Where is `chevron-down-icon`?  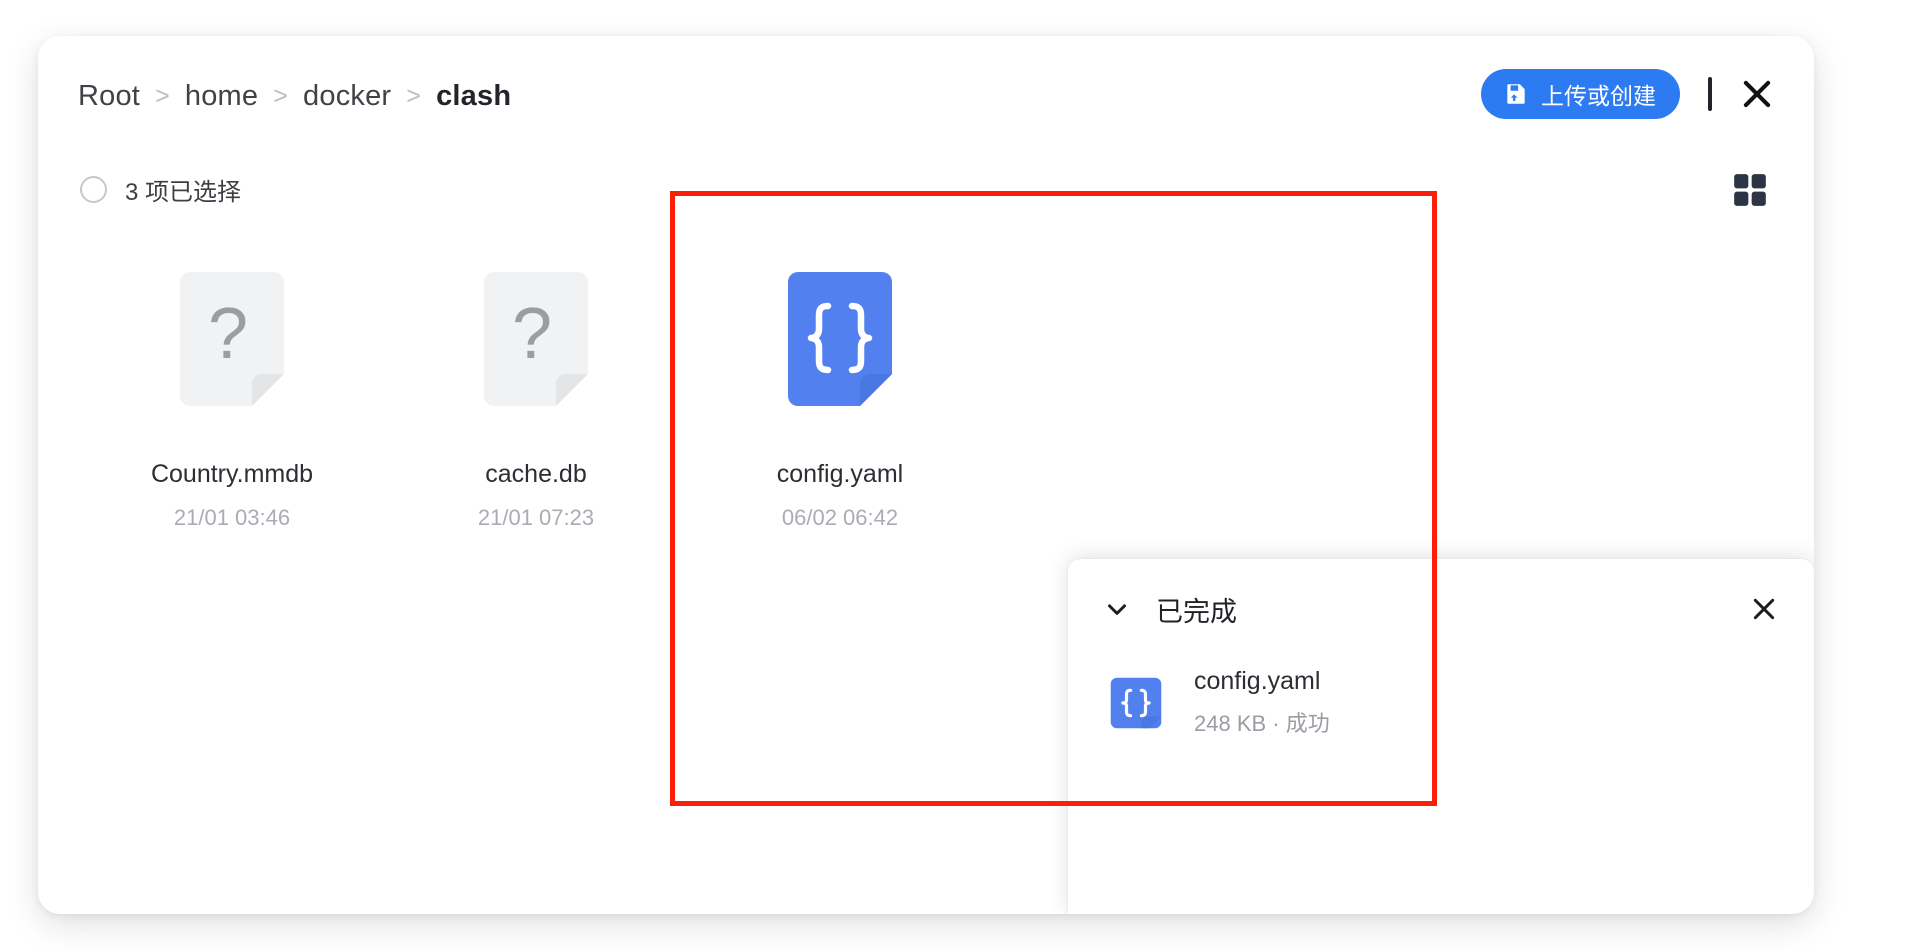
chevron-down-icon is located at coordinates (1117, 609).